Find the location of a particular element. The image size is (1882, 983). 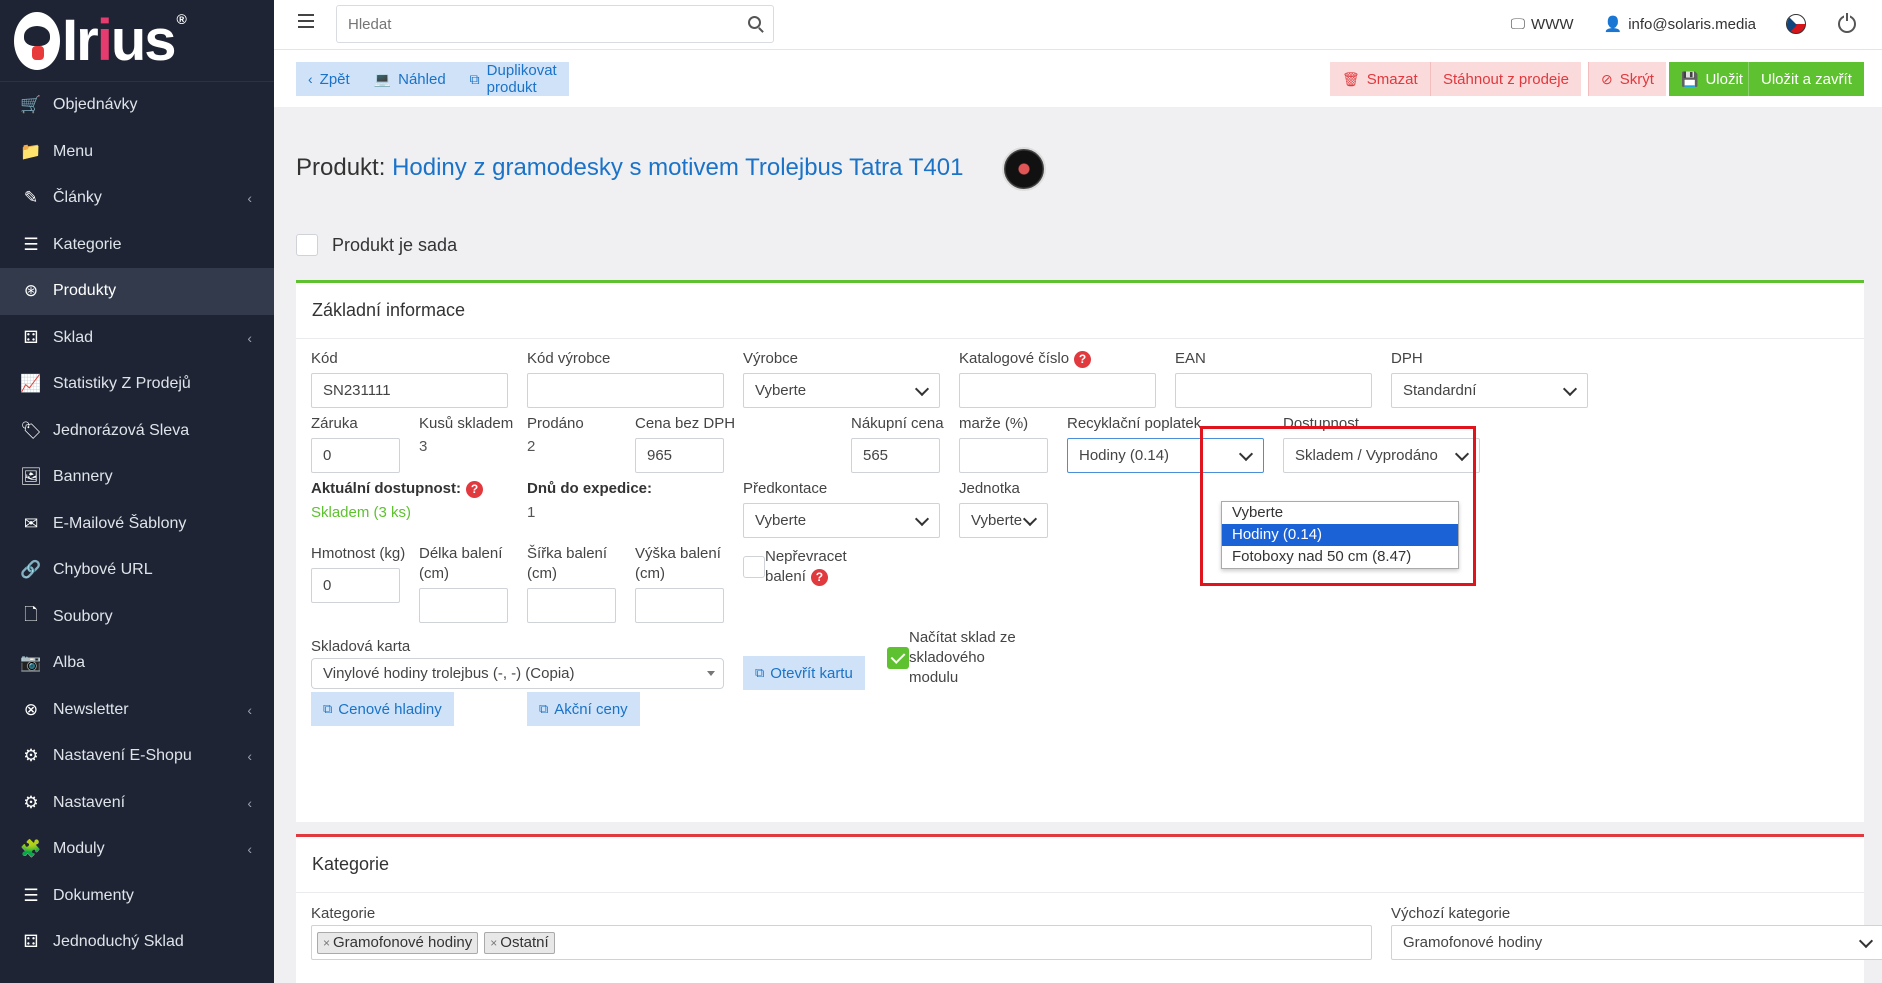

manufacturer-select: Vyberte is located at coordinates (841, 390).